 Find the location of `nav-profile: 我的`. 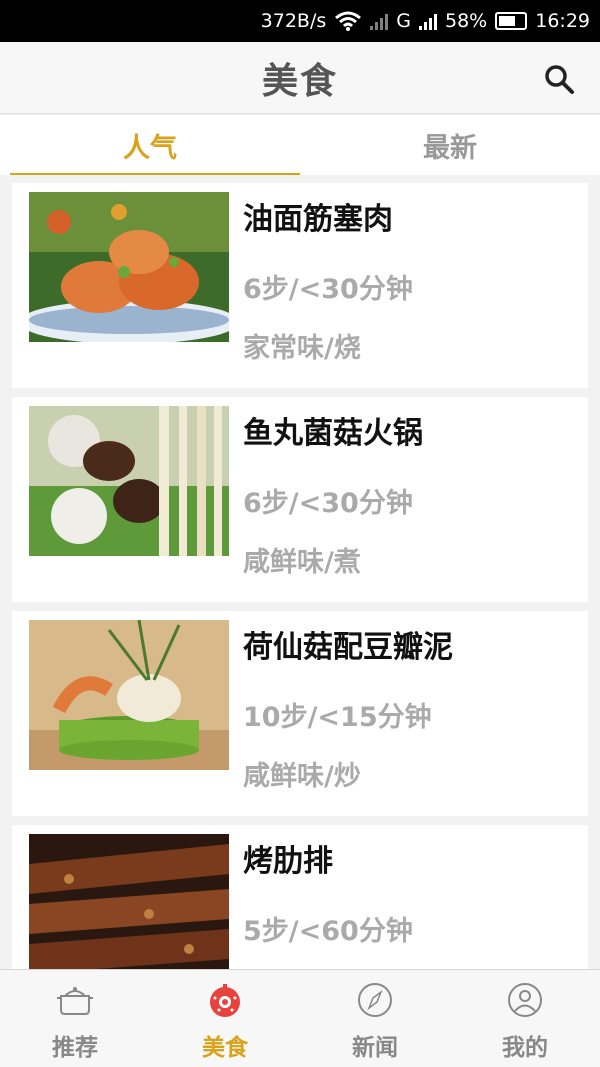

nav-profile: 我的 is located at coordinates (525, 1018).